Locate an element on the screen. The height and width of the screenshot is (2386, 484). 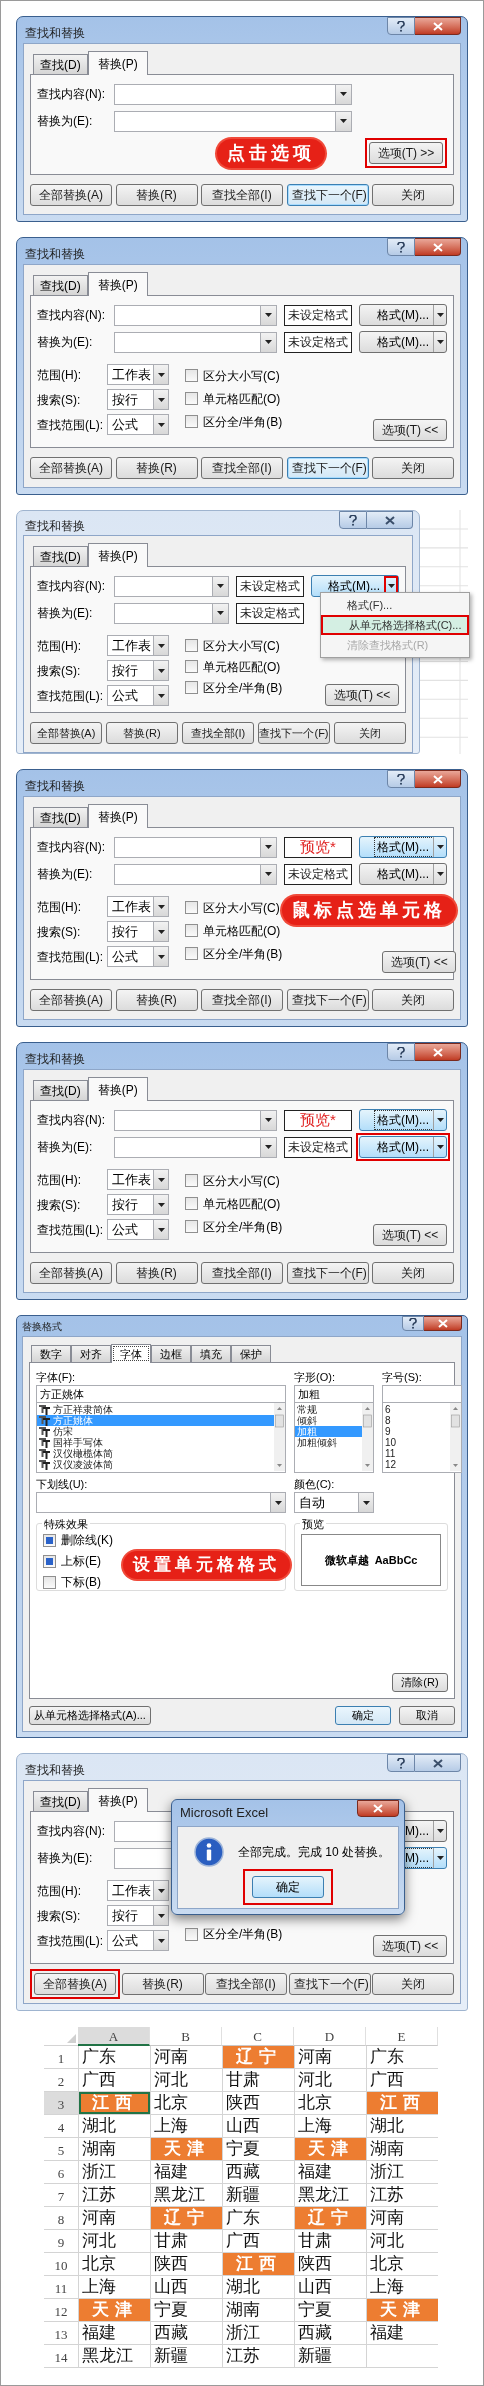
window-title: 替换格式 is located at coordinates (42, 1326).